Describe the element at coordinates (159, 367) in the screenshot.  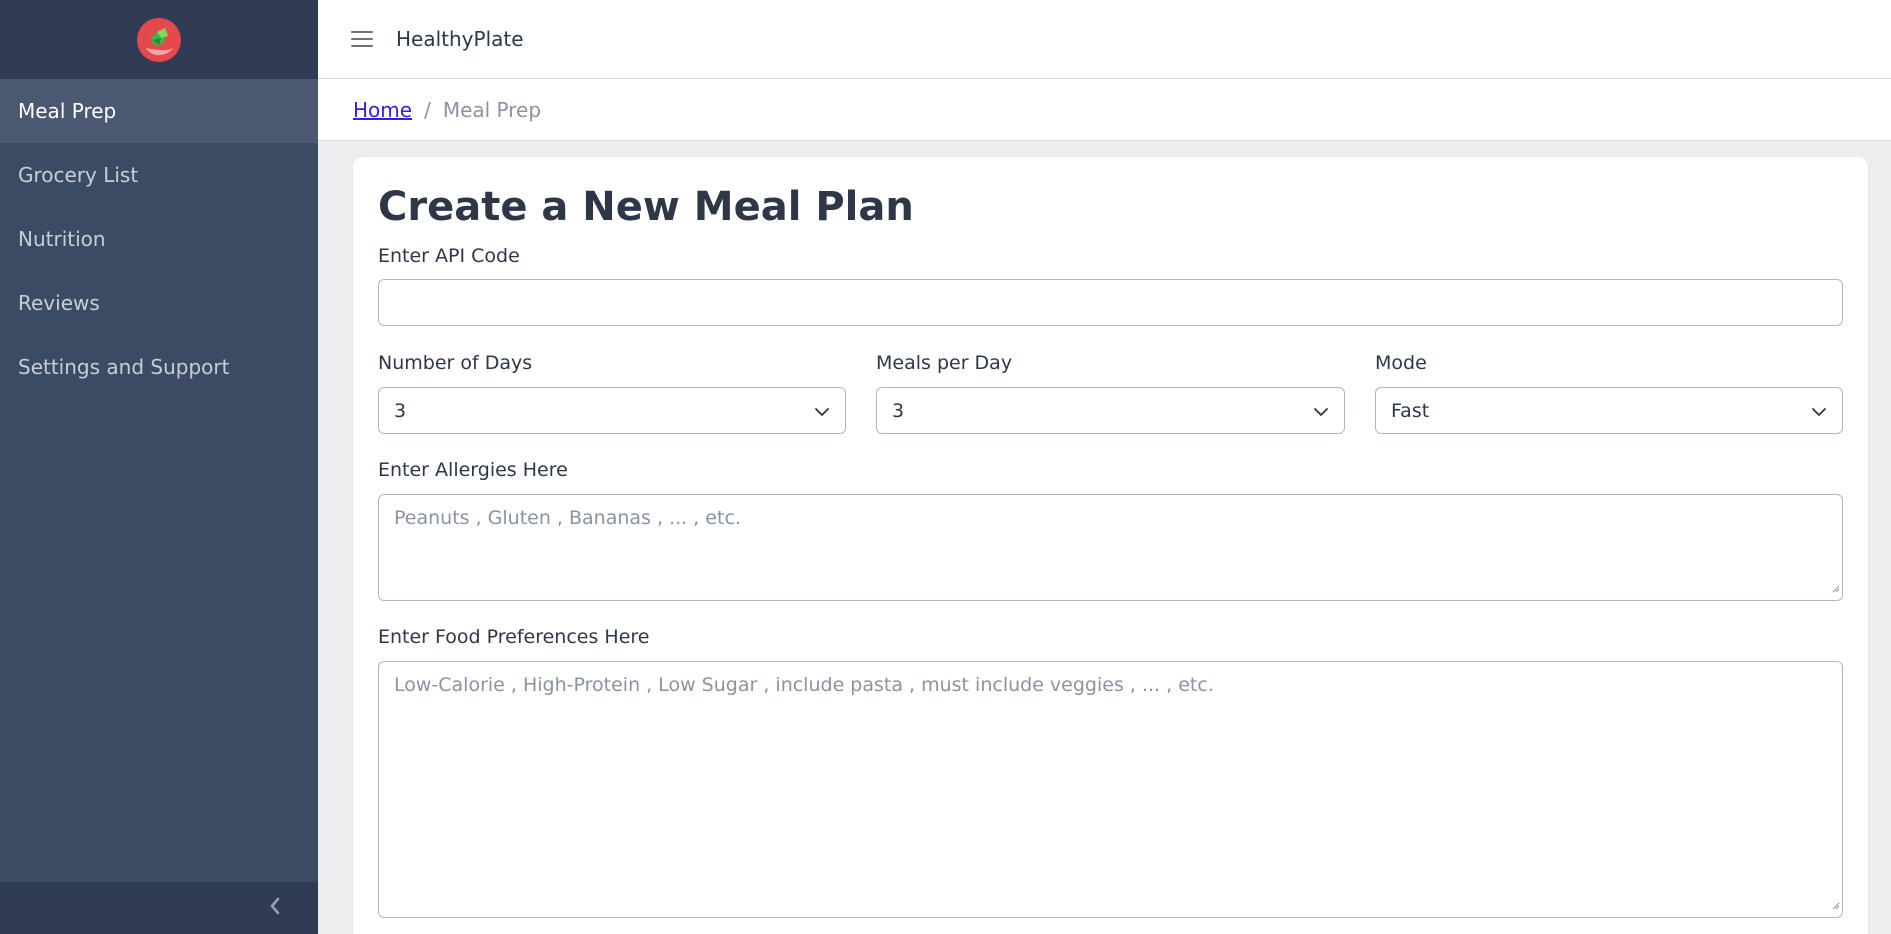
I see `sidebar-item-settings-and-support: Settings and Support` at that location.